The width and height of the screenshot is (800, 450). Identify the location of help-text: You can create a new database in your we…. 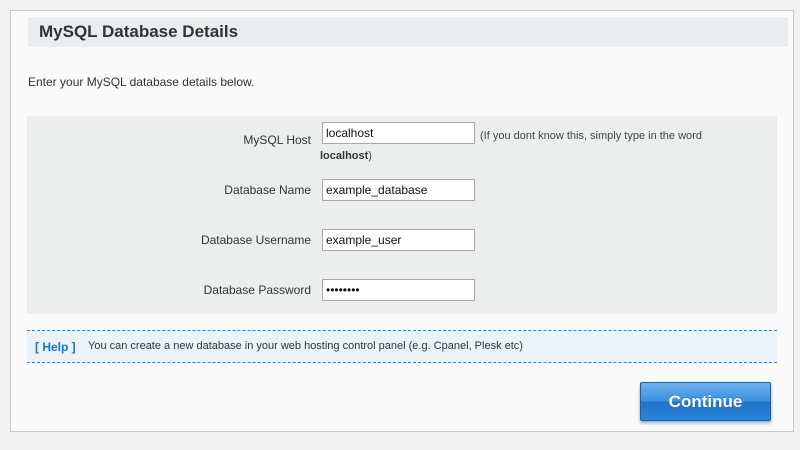
(305, 346).